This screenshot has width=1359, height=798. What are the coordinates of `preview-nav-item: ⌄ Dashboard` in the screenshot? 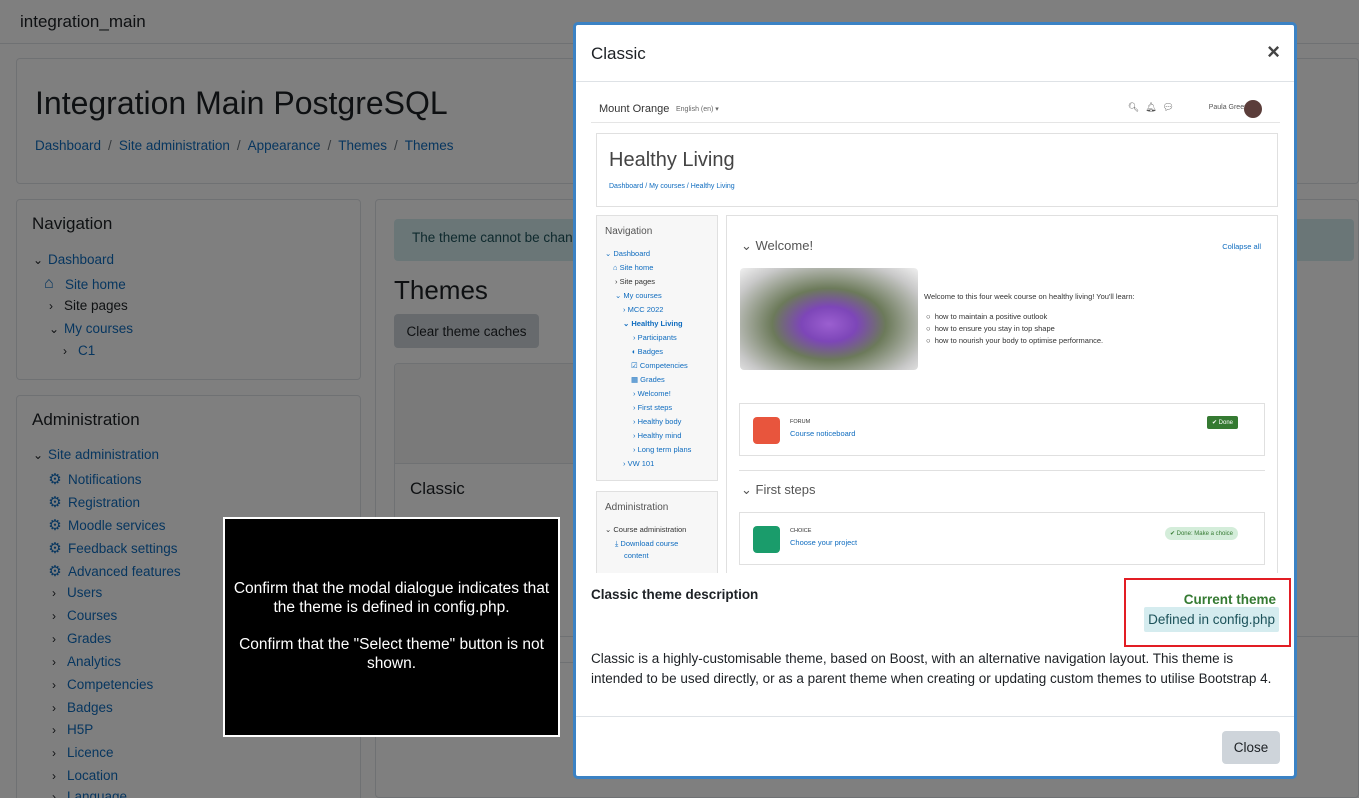 It's located at (628, 253).